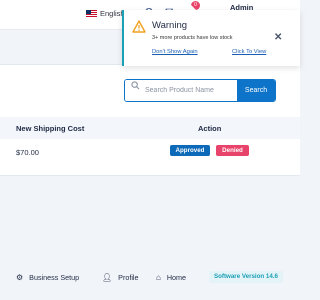  Describe the element at coordinates (181, 90) in the screenshot. I see `search-input` at that location.